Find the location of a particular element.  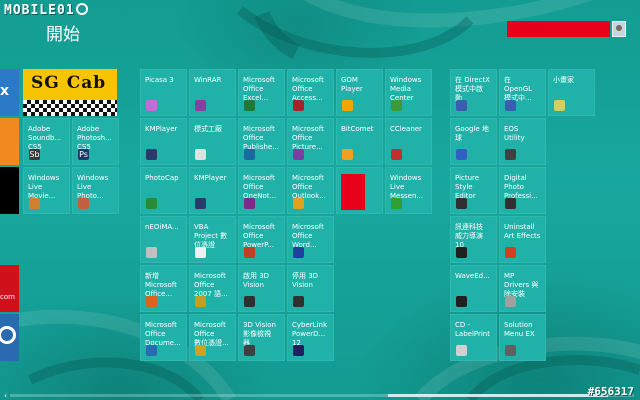

powerdirector-icon is located at coordinates (461, 252).